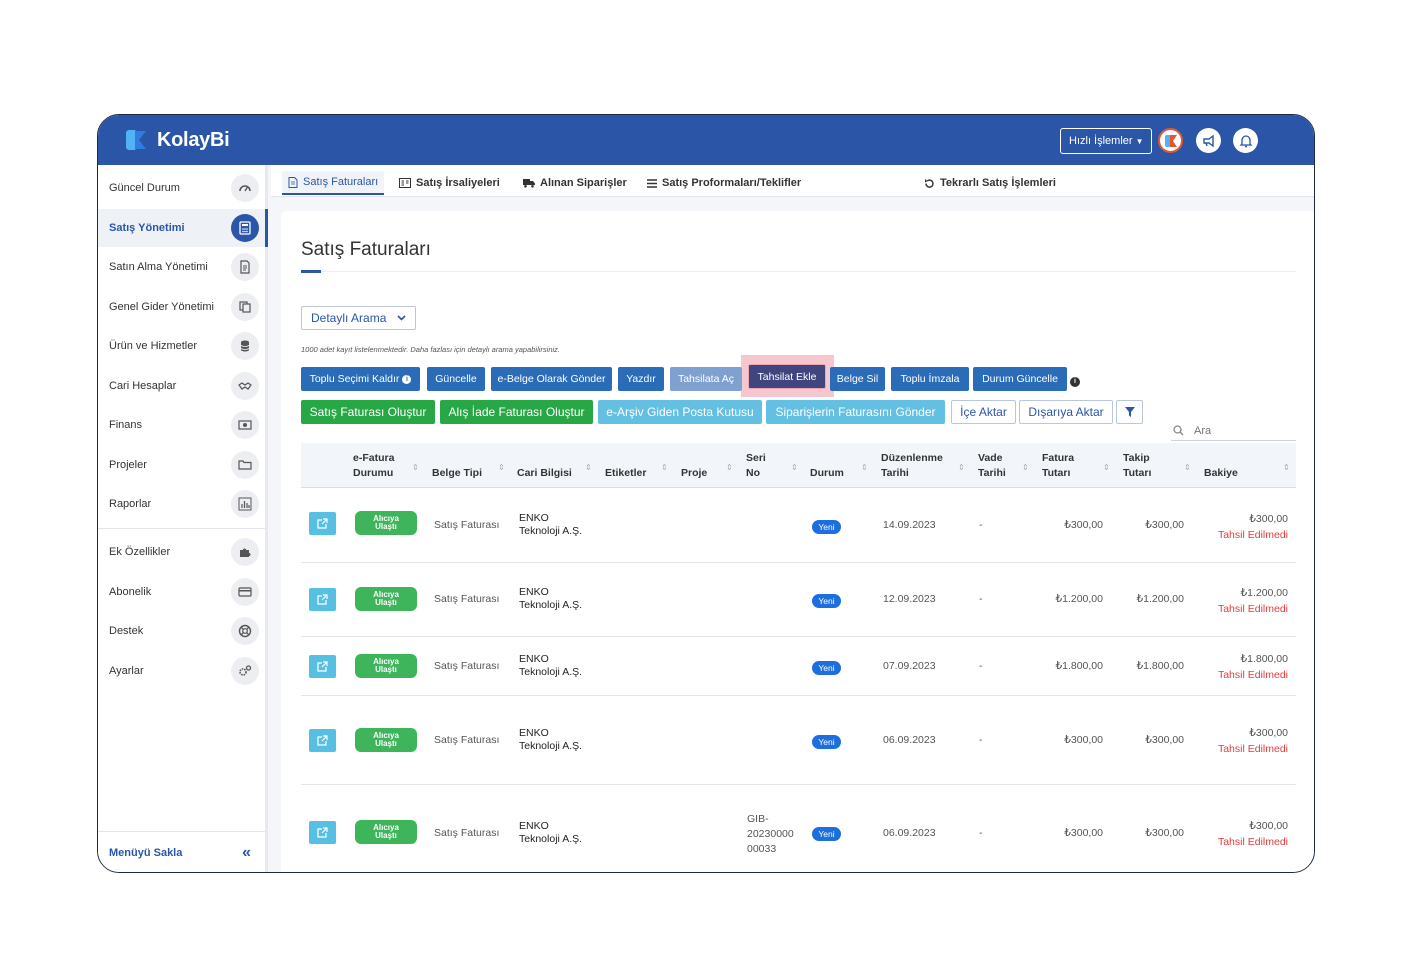 This screenshot has height=960, width=1412. What do you see at coordinates (912, 458) in the screenshot?
I see `header-line: Düzenlenme` at bounding box center [912, 458].